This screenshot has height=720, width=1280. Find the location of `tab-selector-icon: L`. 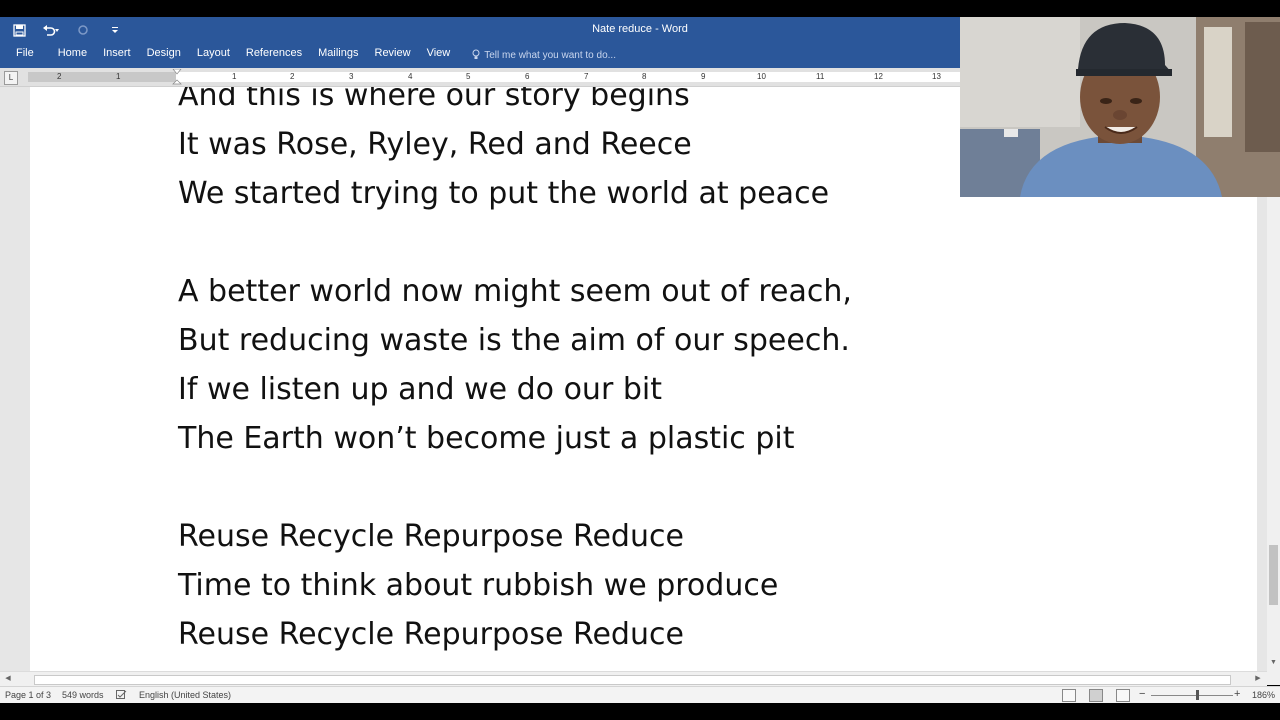

tab-selector-icon: L is located at coordinates (11, 78).